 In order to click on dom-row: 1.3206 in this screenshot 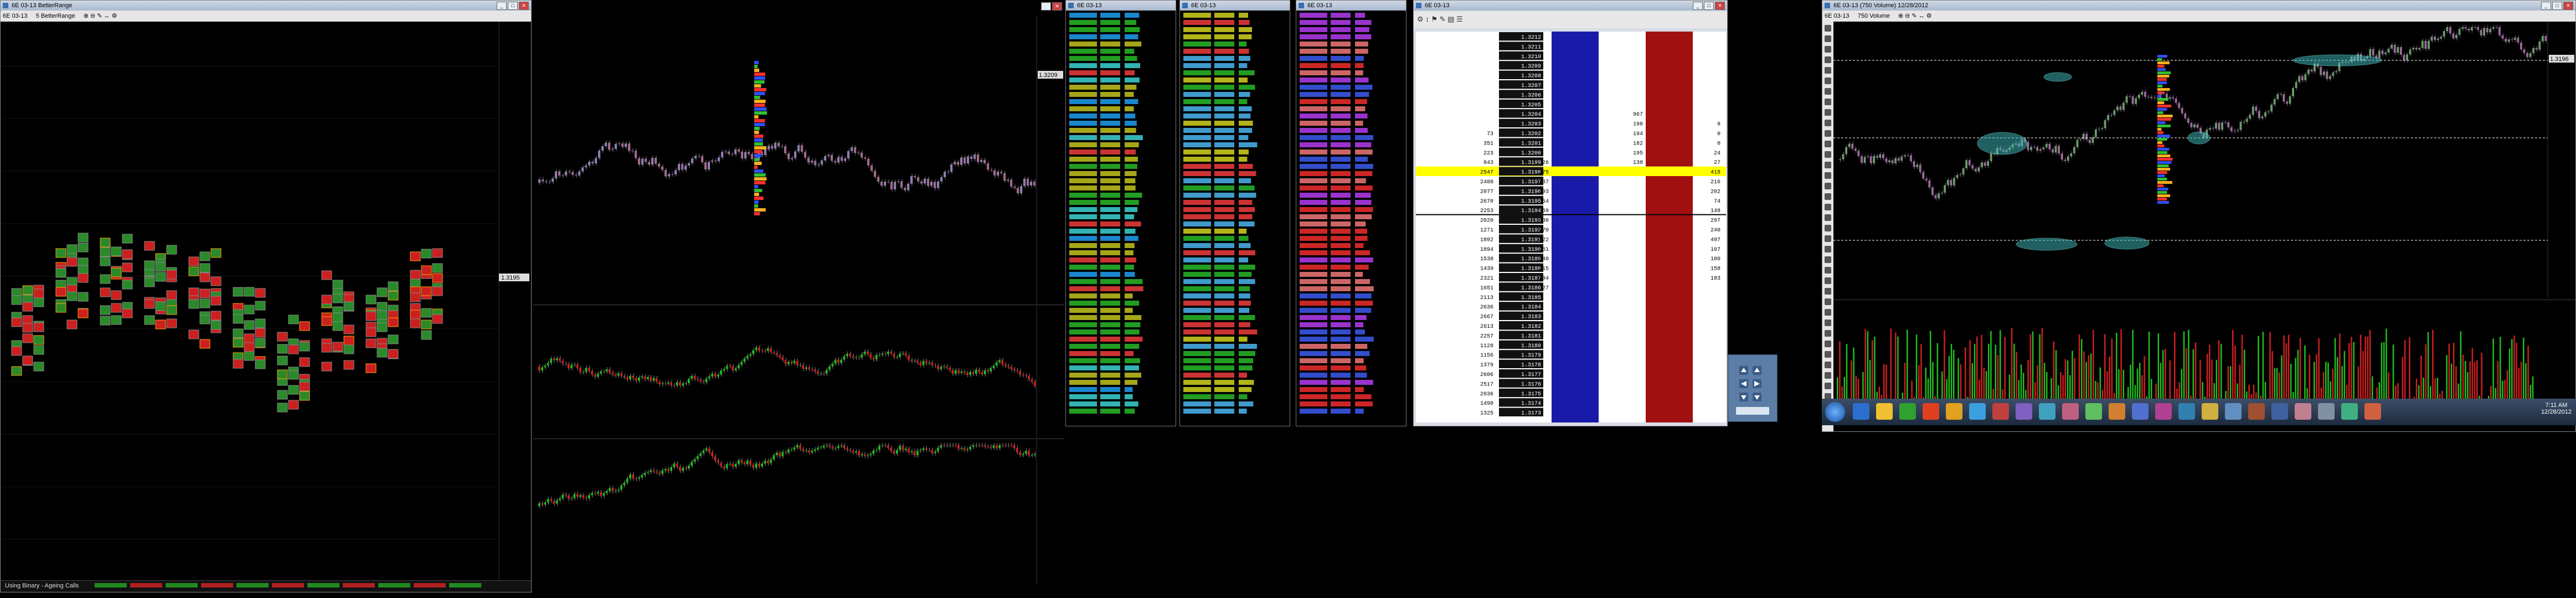, I will do `click(1521, 94)`.